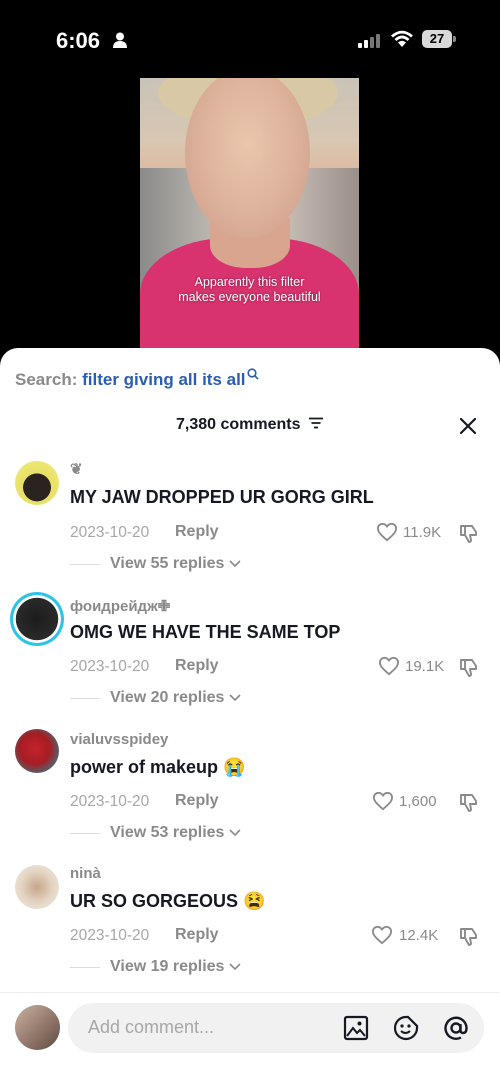 This screenshot has width=500, height=1089. Describe the element at coordinates (158, 767) in the screenshot. I see `comment-text: power of makeup 😭` at that location.